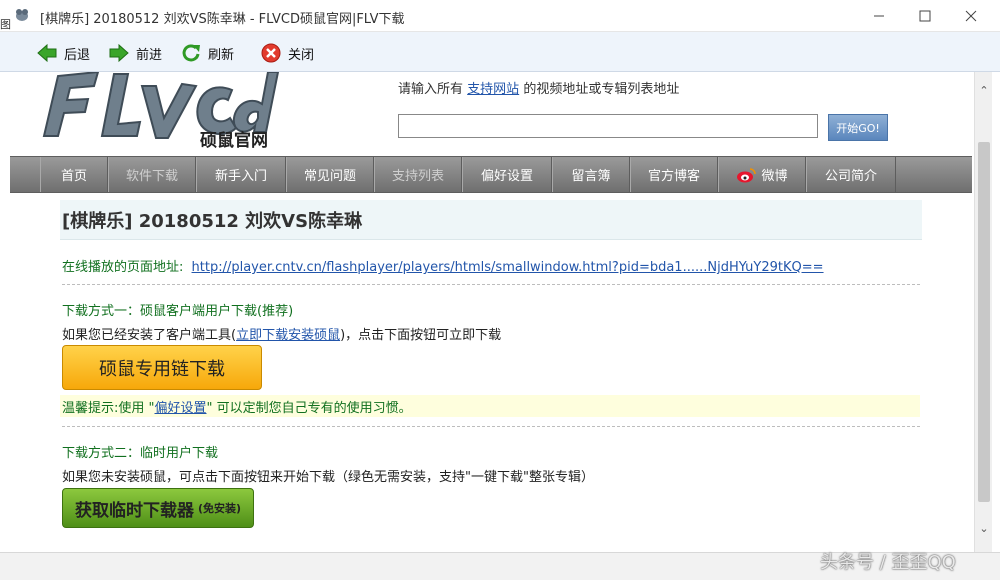 This screenshot has width=1000, height=580. What do you see at coordinates (123, 267) in the screenshot?
I see `page-url-label: 在线播放的页面地址:` at bounding box center [123, 267].